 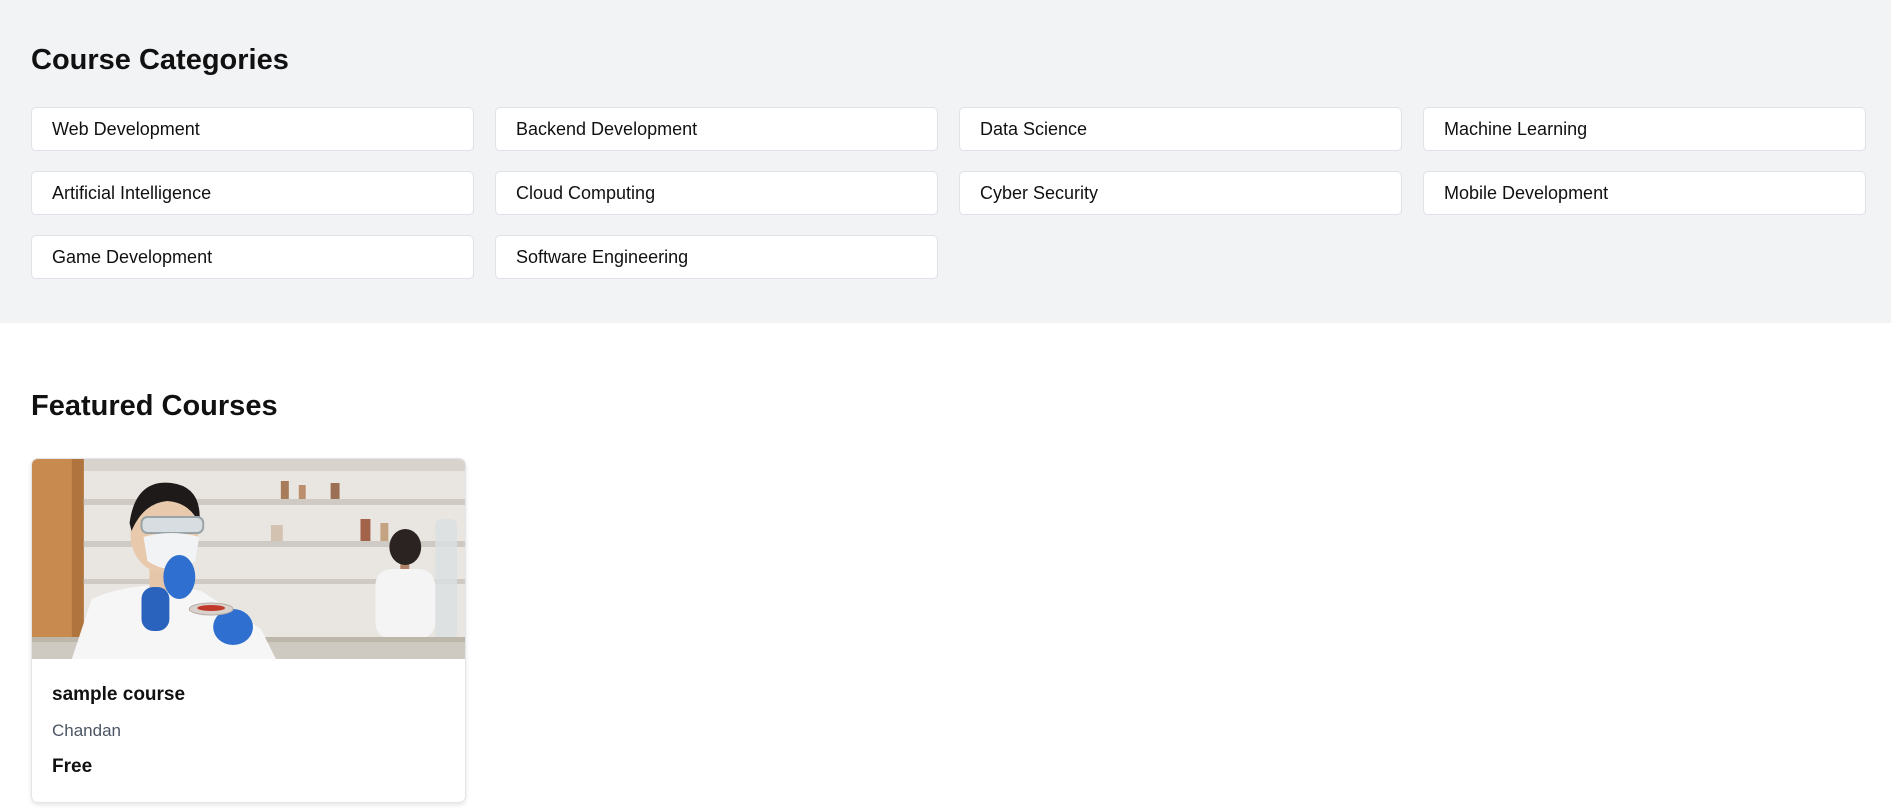 What do you see at coordinates (1180, 129) in the screenshot?
I see `category-data-science: Data Science` at bounding box center [1180, 129].